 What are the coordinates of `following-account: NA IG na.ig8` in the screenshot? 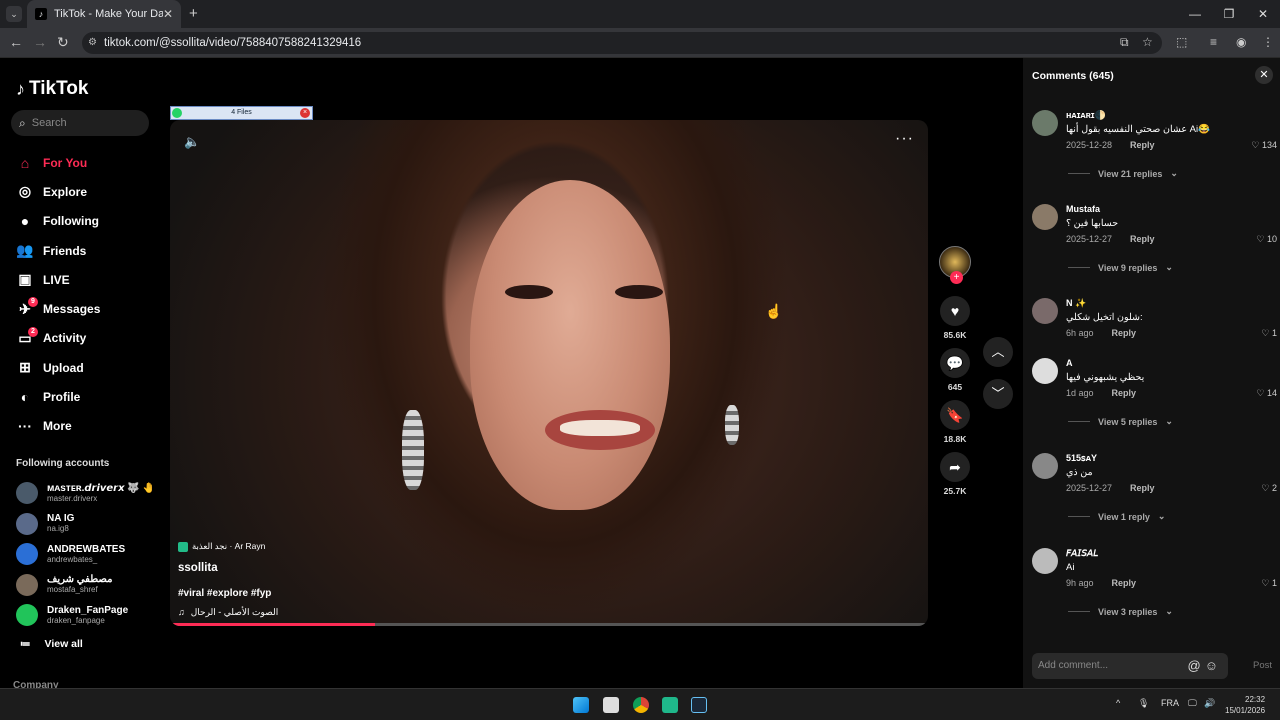 It's located at (85, 524).